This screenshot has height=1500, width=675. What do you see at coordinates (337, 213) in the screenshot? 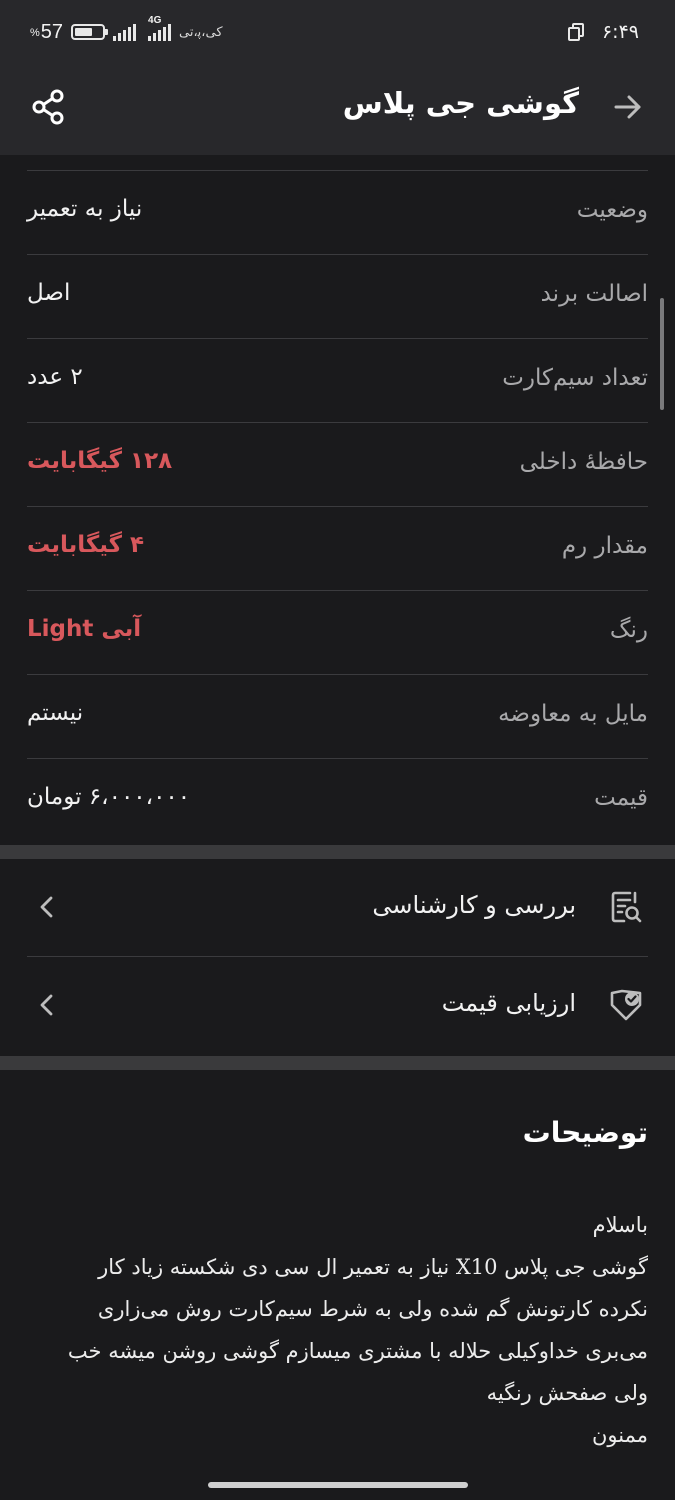
I see `spec-row-condition: وضعیت نیاز به تعمیر` at bounding box center [337, 213].